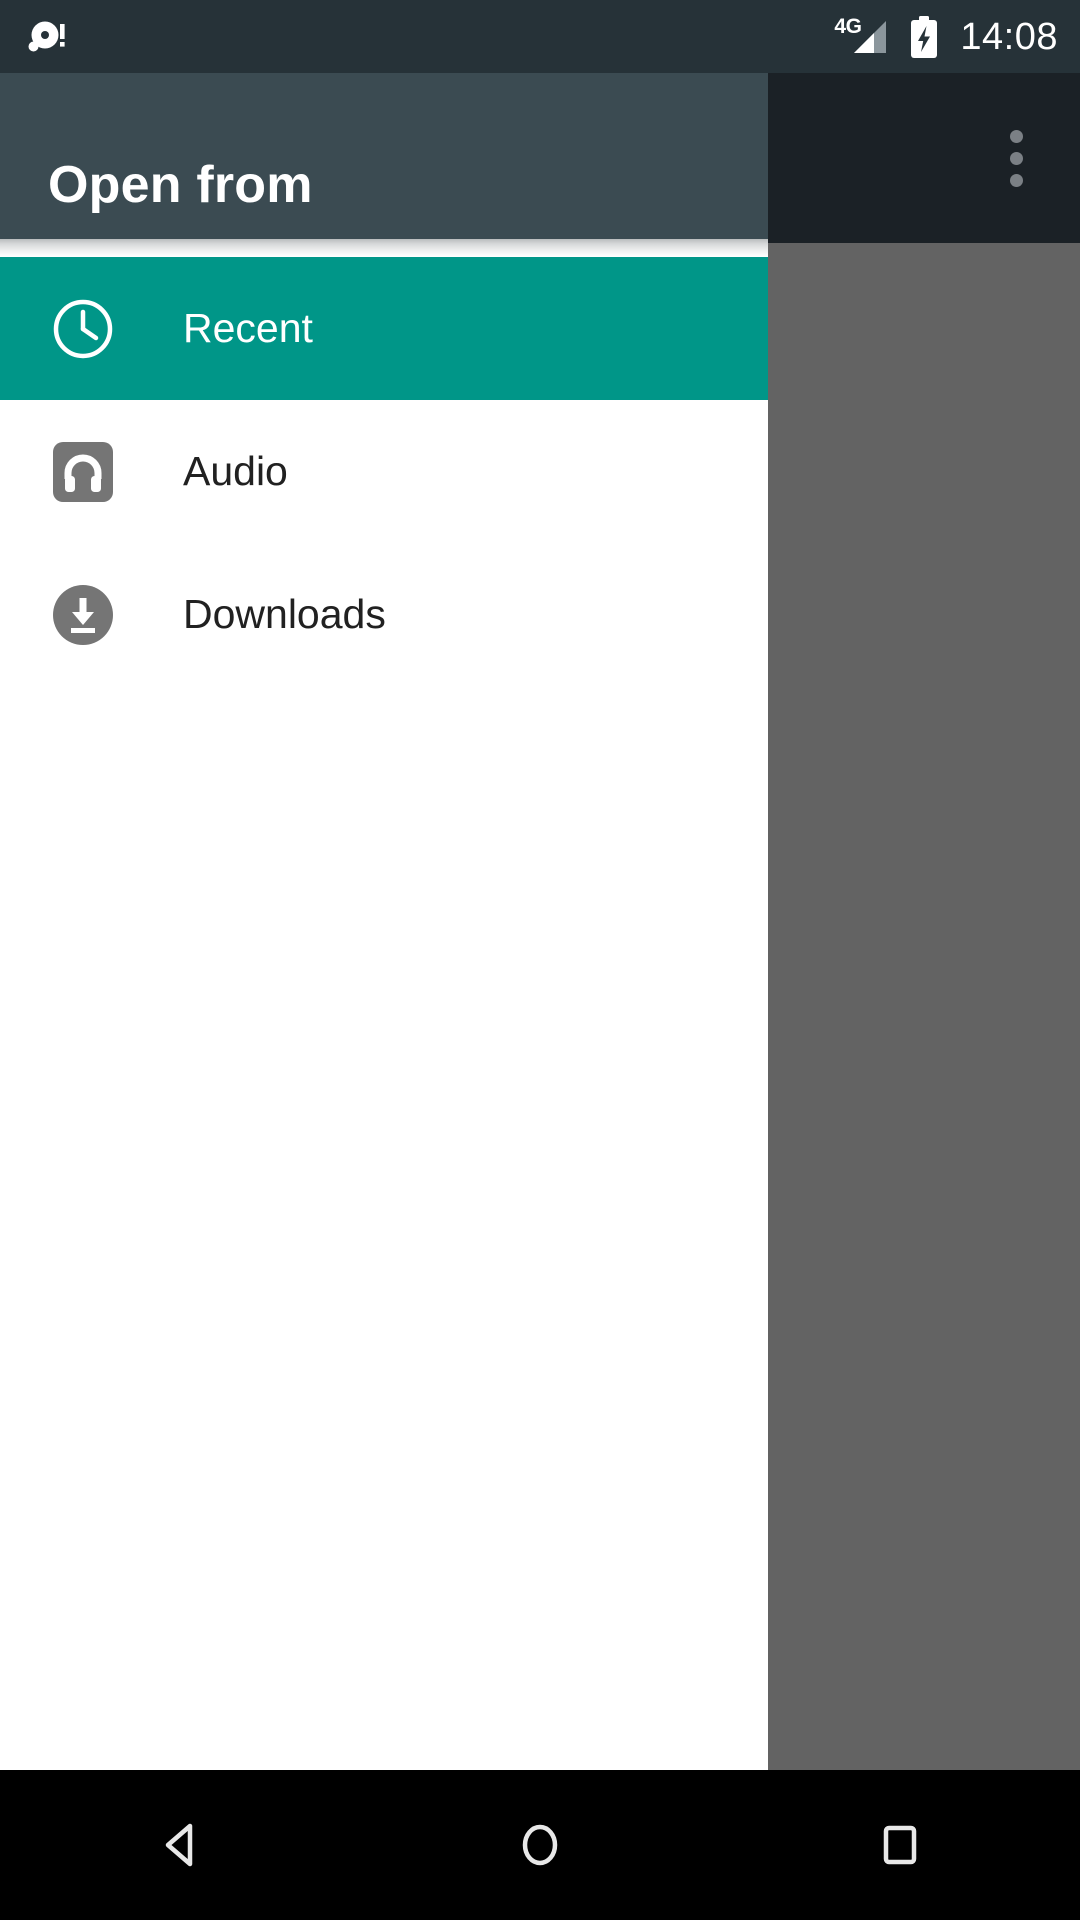 Image resolution: width=1080 pixels, height=1920 pixels. Describe the element at coordinates (83, 472) in the screenshot. I see `headphones-icon` at that location.